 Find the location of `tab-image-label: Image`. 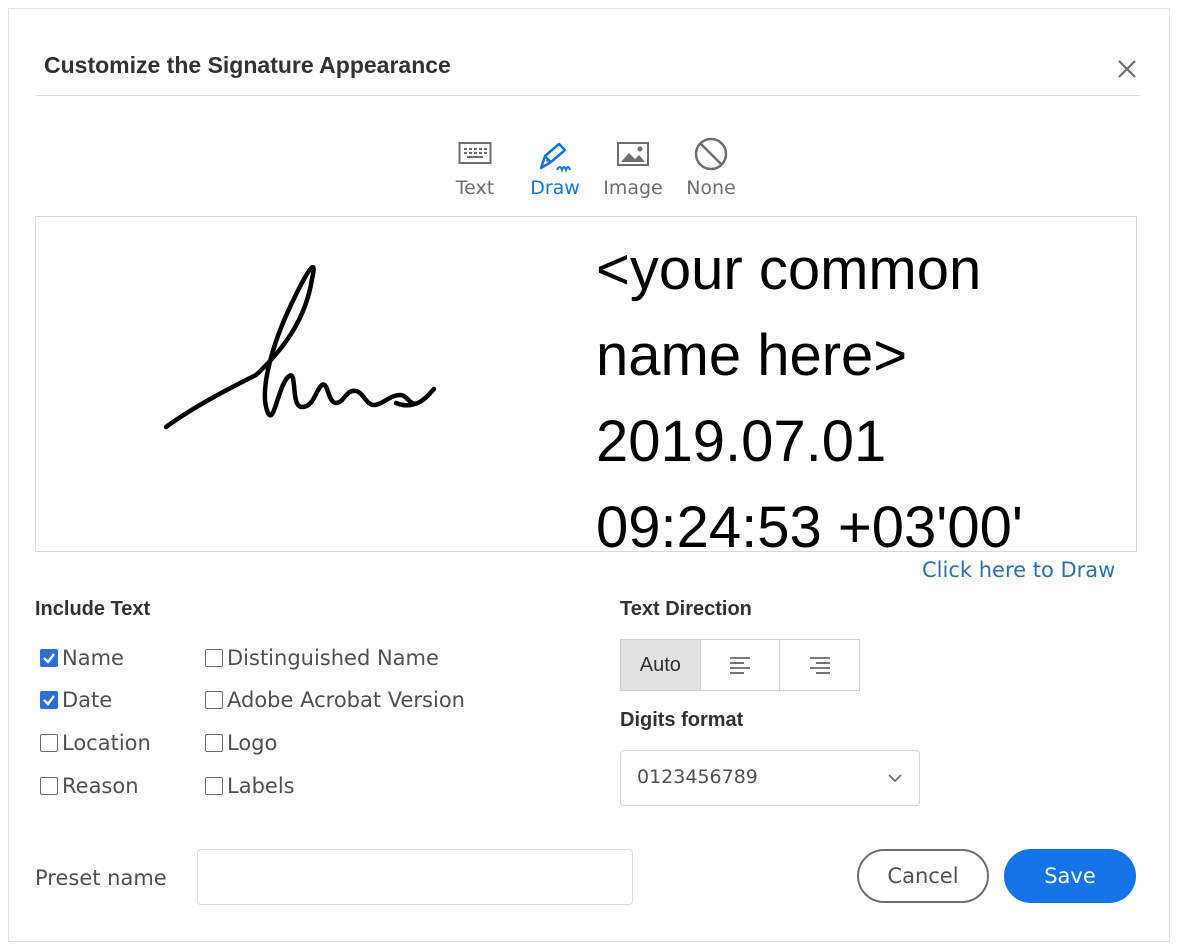

tab-image-label: Image is located at coordinates (633, 188).